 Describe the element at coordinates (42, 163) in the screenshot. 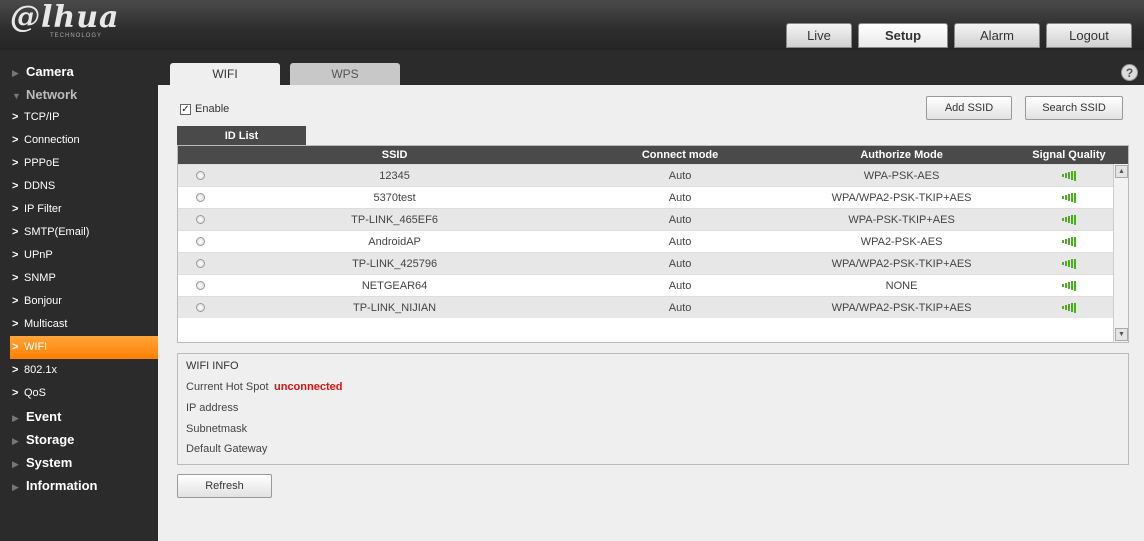

I see `sidebar-item-label: PPPoE` at that location.